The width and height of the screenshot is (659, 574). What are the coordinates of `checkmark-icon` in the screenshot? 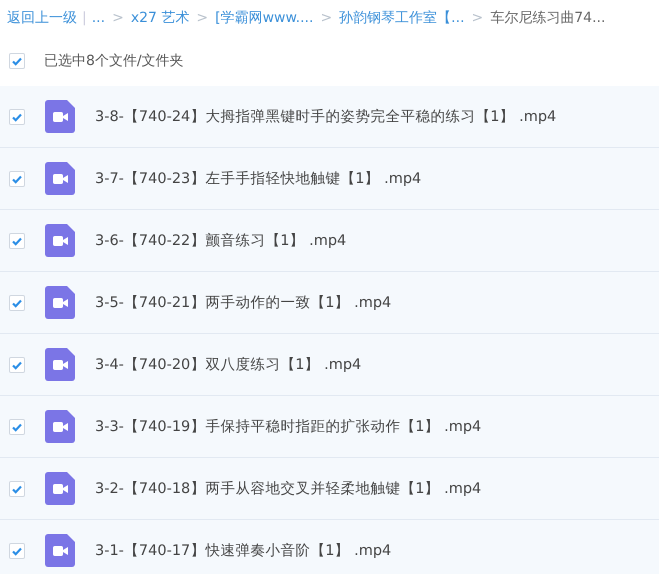 It's located at (17, 61).